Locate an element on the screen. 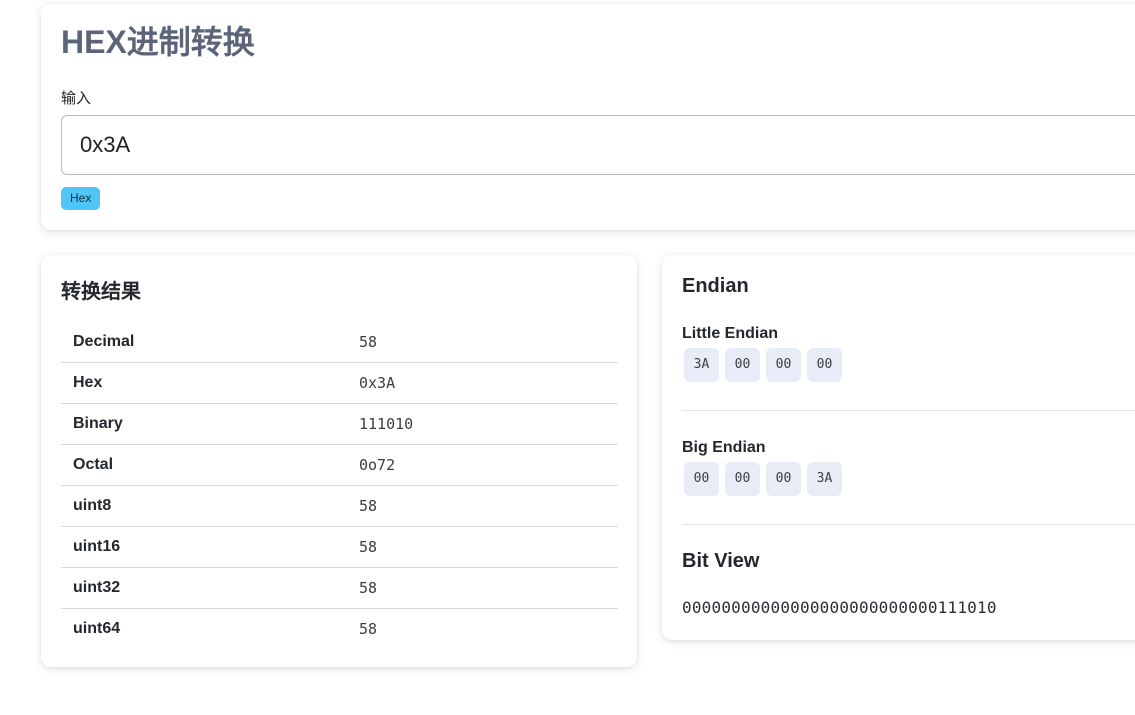  page-title: HEX进制转换 is located at coordinates (158, 42).